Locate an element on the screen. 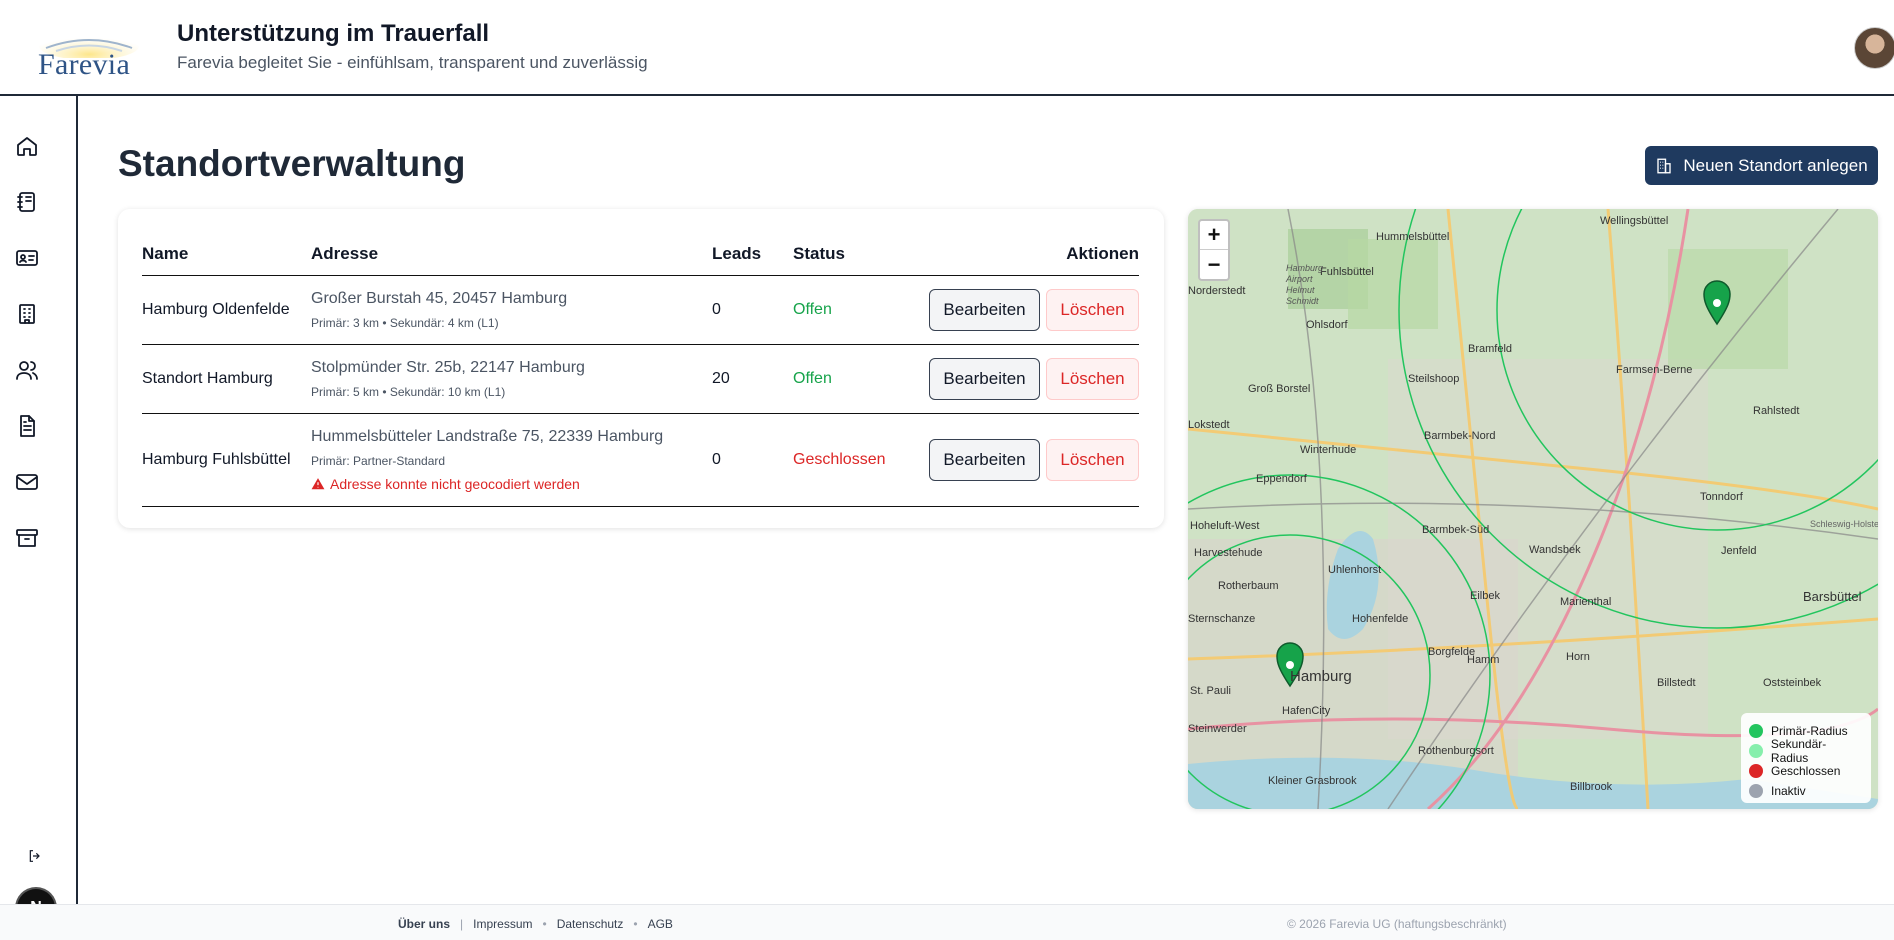 This screenshot has height=940, width=1894. map-label: Billbrook is located at coordinates (1591, 787).